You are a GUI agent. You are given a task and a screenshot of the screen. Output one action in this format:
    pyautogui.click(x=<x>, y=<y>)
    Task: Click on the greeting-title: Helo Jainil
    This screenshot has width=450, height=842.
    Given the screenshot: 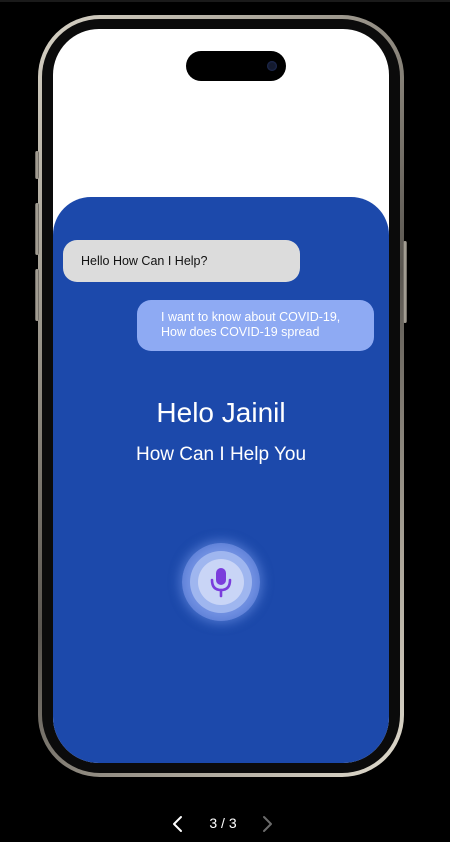 What is the action you would take?
    pyautogui.click(x=221, y=412)
    